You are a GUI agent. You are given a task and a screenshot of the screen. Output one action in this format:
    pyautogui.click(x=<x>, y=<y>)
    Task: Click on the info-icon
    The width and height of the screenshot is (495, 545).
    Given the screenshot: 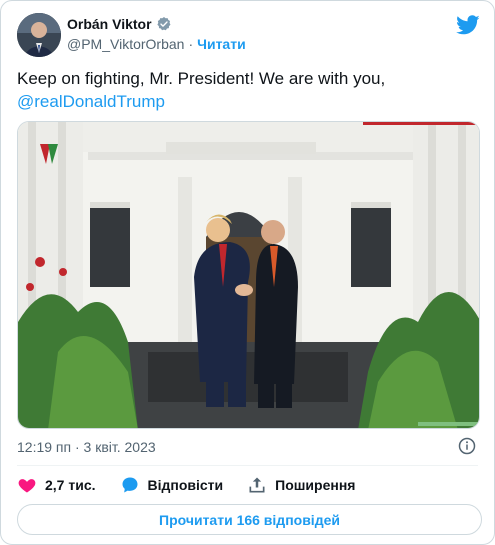 What is the action you would take?
    pyautogui.click(x=467, y=446)
    